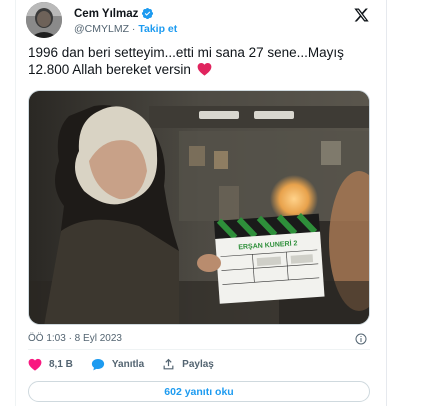 This screenshot has height=406, width=446. What do you see at coordinates (204, 69) in the screenshot?
I see `red-heart-emoji-icon` at bounding box center [204, 69].